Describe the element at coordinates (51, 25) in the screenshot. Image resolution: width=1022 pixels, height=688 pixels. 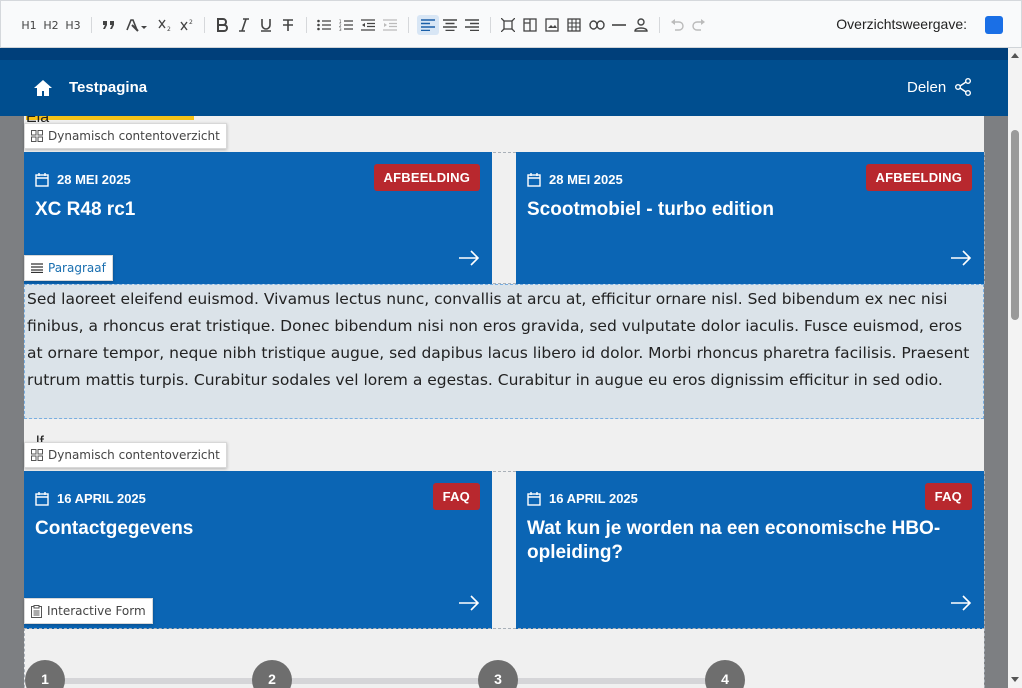
I see `heading-2-button: H2` at that location.